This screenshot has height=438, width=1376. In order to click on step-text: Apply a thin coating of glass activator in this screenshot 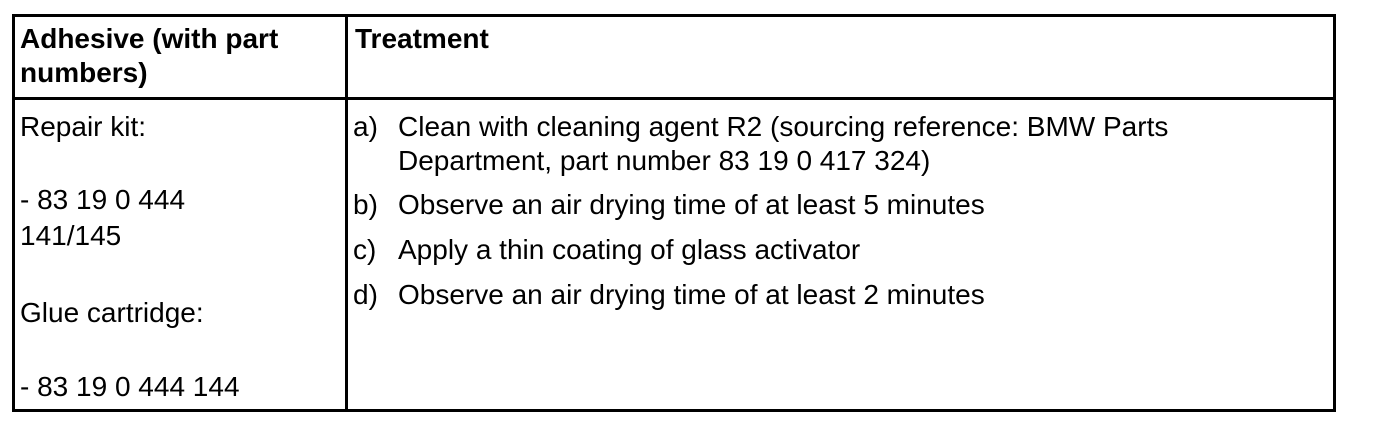, I will do `click(629, 249)`.